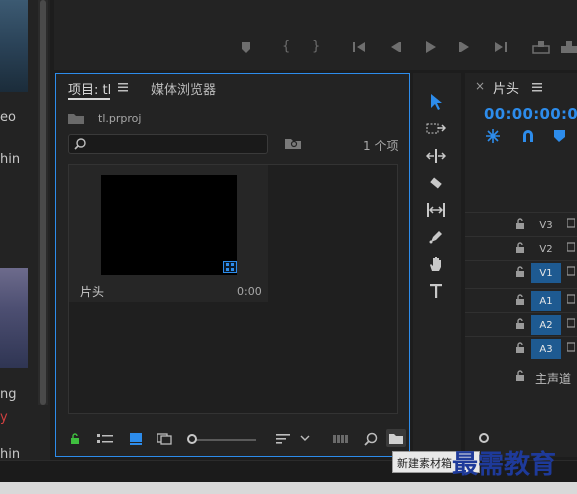  I want to click on left-strip-text: eo, so click(8, 117).